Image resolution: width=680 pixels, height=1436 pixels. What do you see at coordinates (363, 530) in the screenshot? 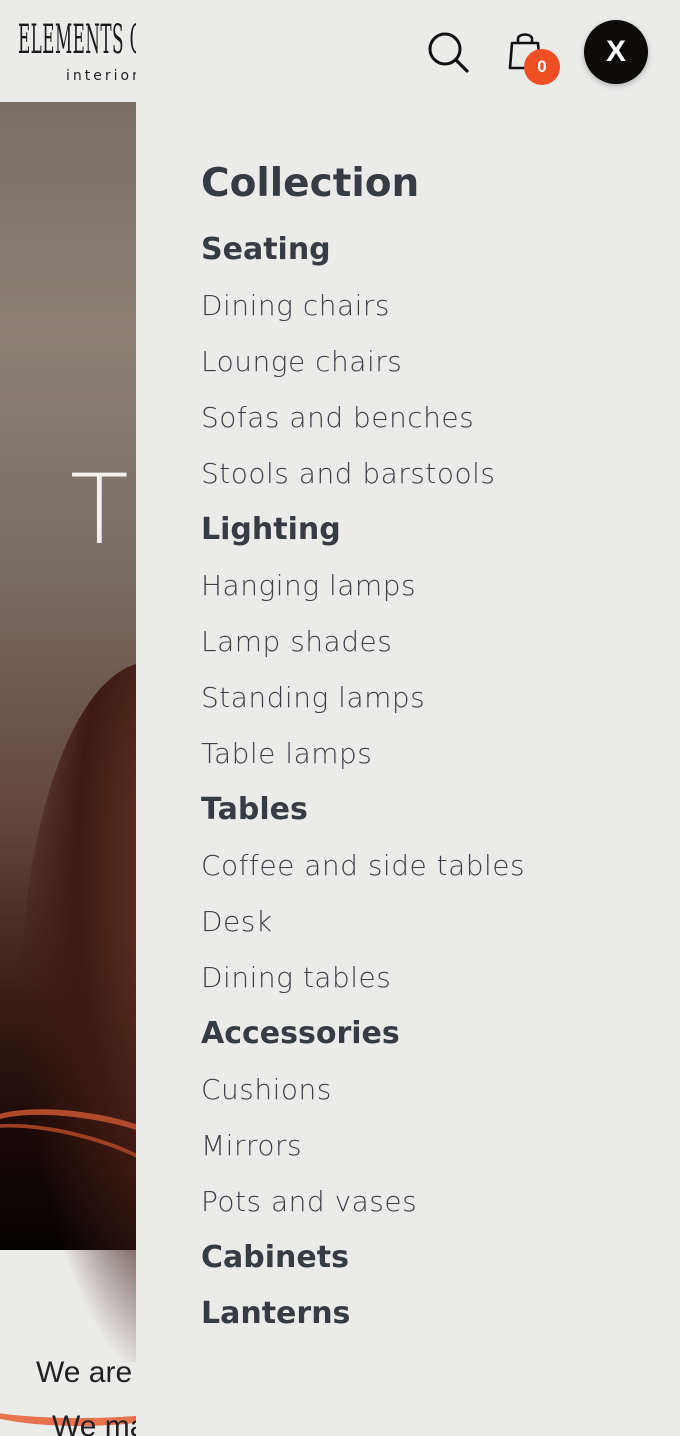
I see `menu-heading-lighting: Lighting` at bounding box center [363, 530].